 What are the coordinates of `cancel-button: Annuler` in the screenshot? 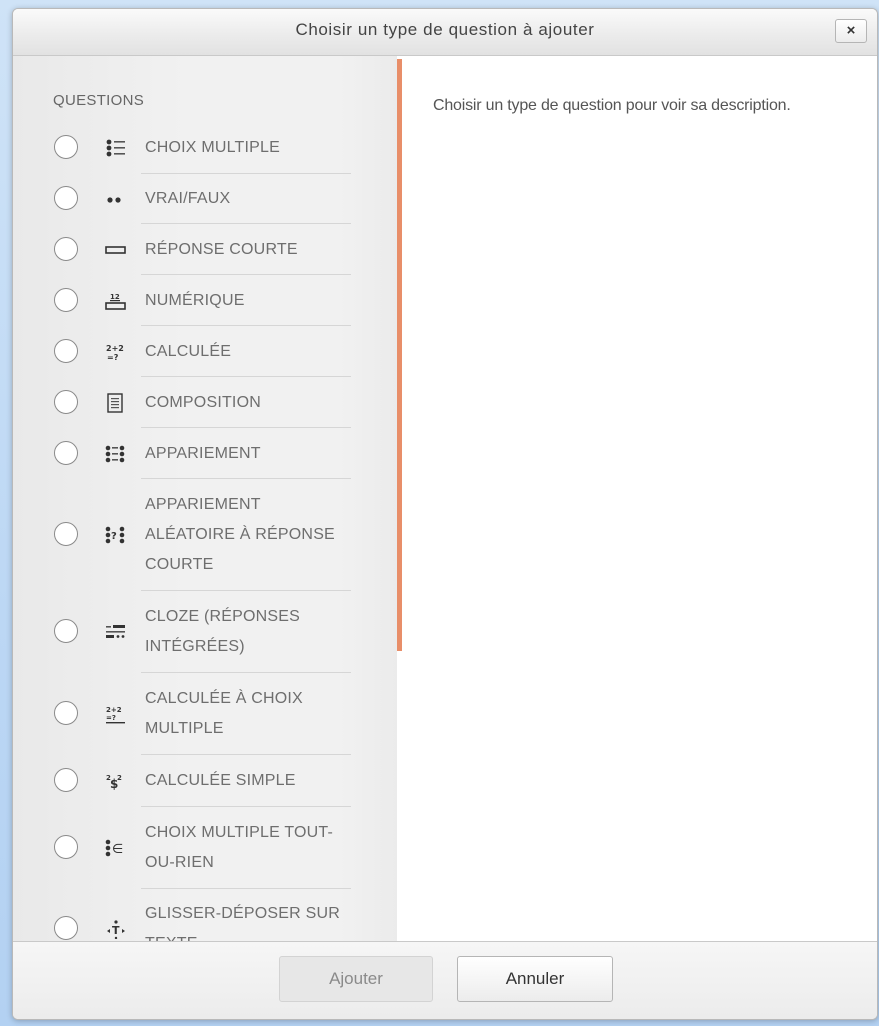 It's located at (535, 979).